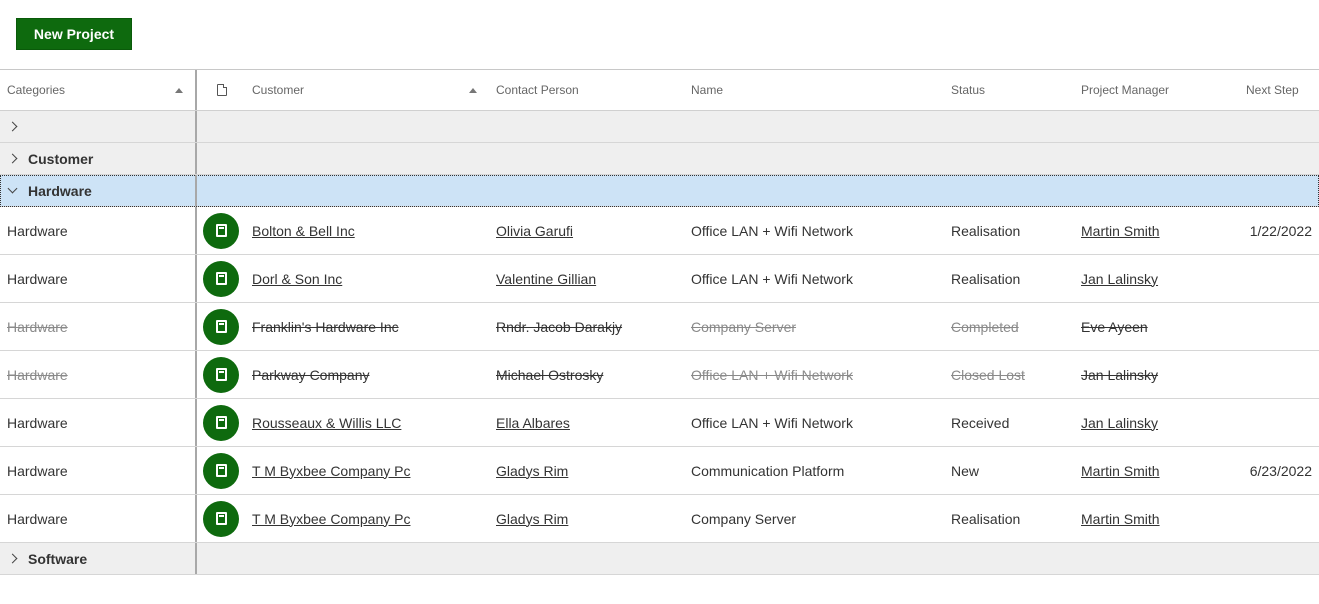 Image resolution: width=1319 pixels, height=604 pixels. I want to click on column-header-type, so click(224, 90).